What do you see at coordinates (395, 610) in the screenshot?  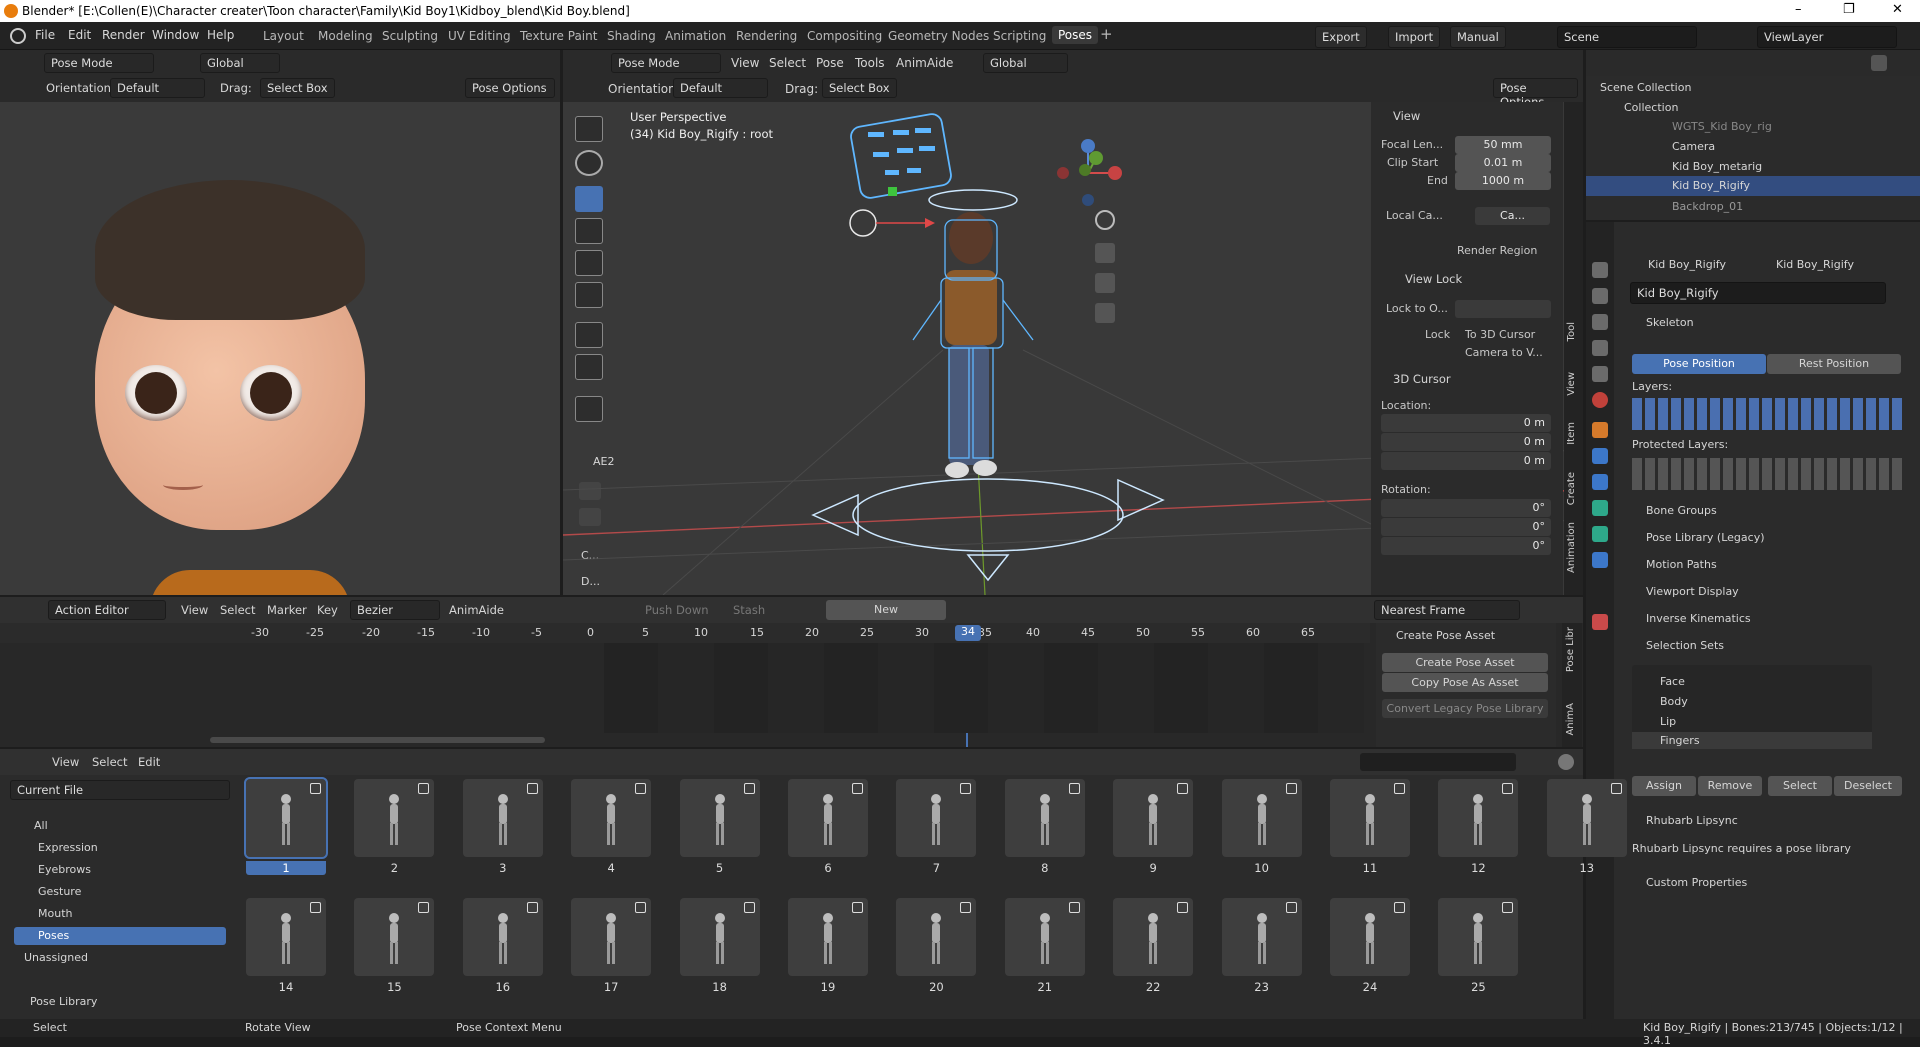 I see `interpolation-select: Bezier` at bounding box center [395, 610].